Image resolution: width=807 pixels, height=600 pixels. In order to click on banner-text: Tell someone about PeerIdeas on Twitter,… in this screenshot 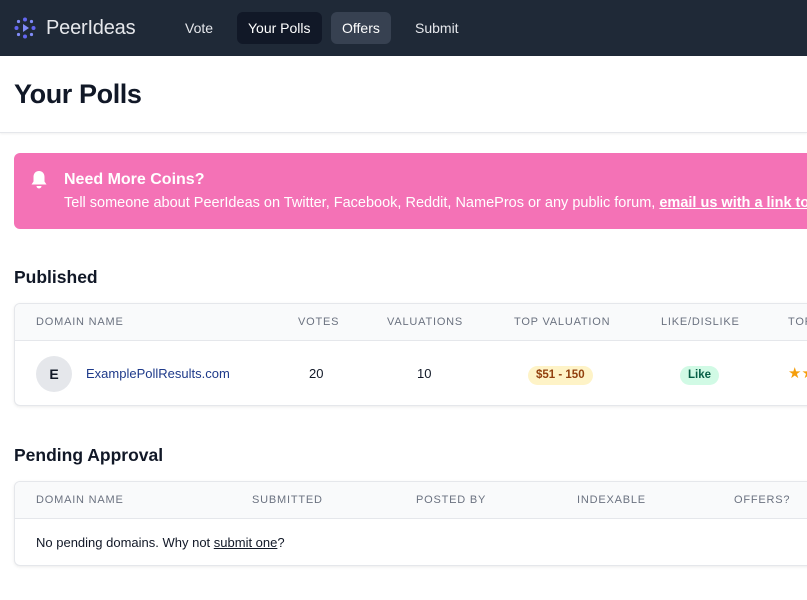, I will do `click(435, 203)`.